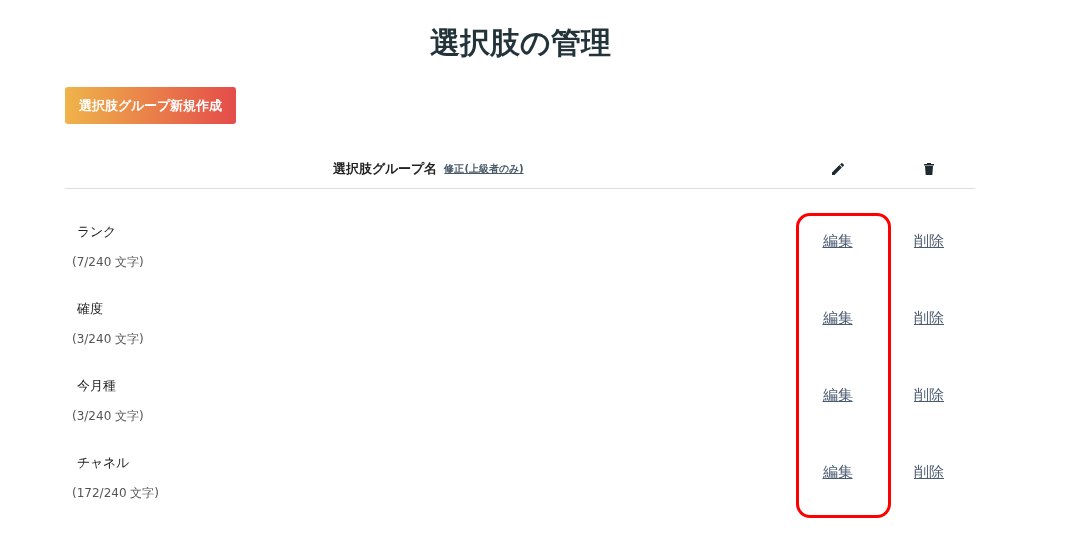 The height and width of the screenshot is (560, 1065). What do you see at coordinates (97, 386) in the screenshot?
I see `group-name: 今月種` at bounding box center [97, 386].